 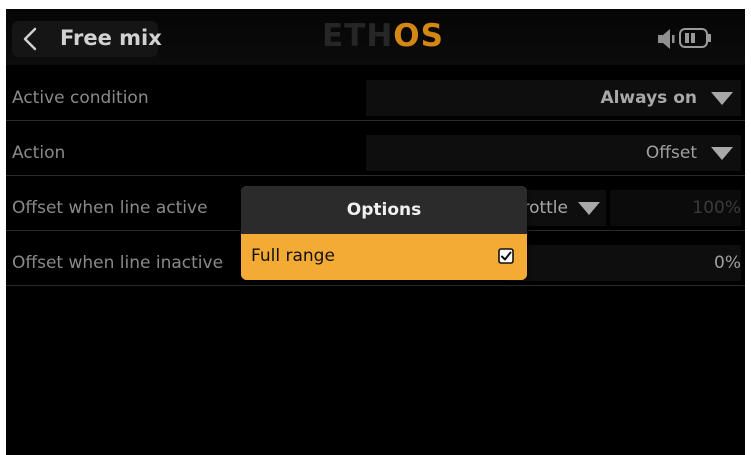 What do you see at coordinates (118, 263) in the screenshot?
I see `offset-inactive-label: Offset when line inactive` at bounding box center [118, 263].